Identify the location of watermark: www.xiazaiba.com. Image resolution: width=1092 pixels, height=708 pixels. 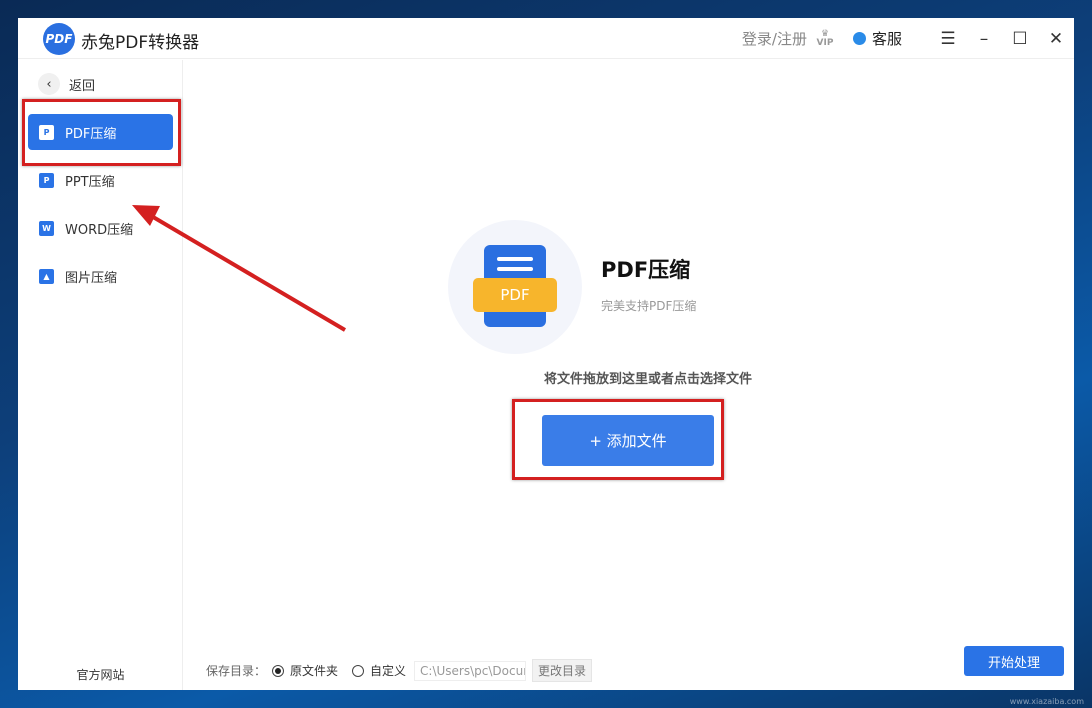
(1046, 701).